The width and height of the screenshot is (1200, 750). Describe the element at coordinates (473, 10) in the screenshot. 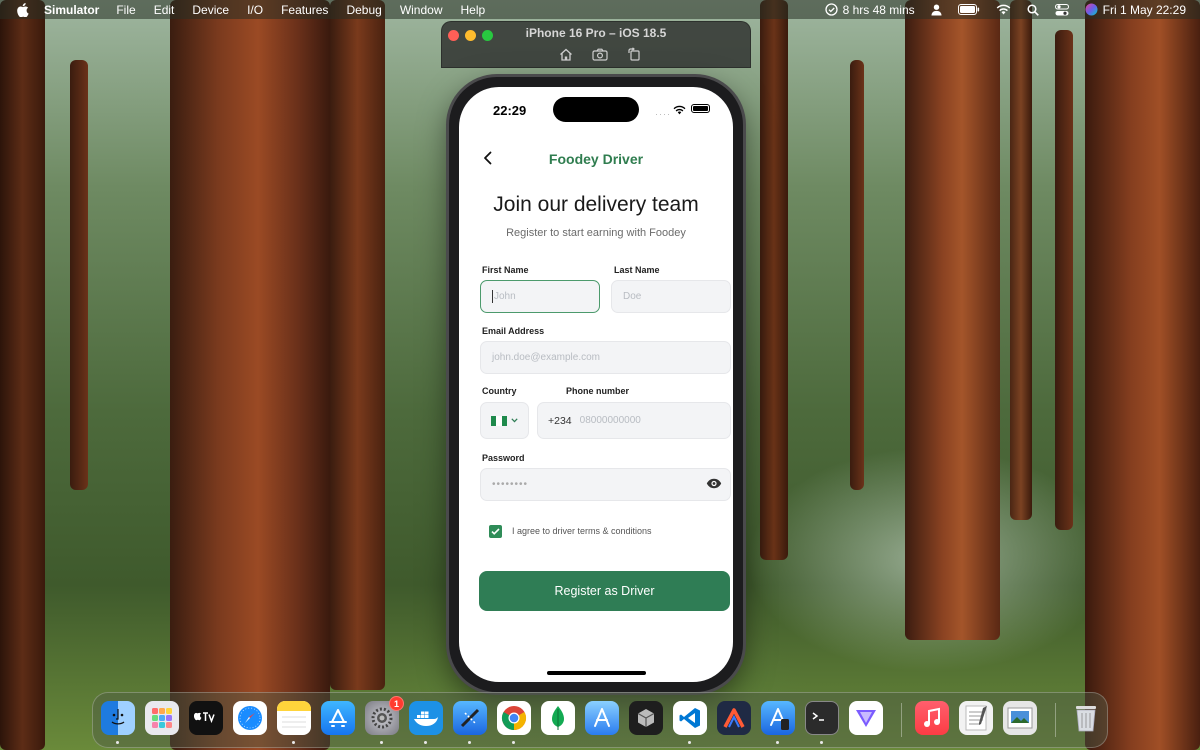

I see `menu-help: Help` at that location.